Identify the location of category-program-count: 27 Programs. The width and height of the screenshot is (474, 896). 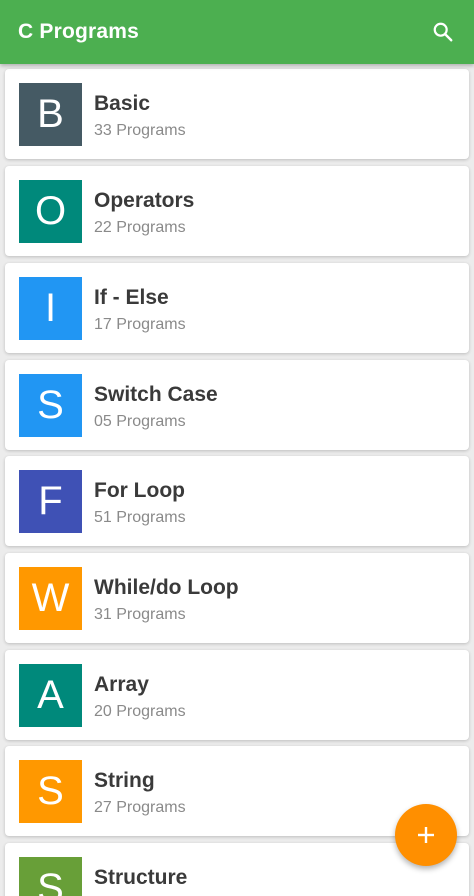
(140, 807).